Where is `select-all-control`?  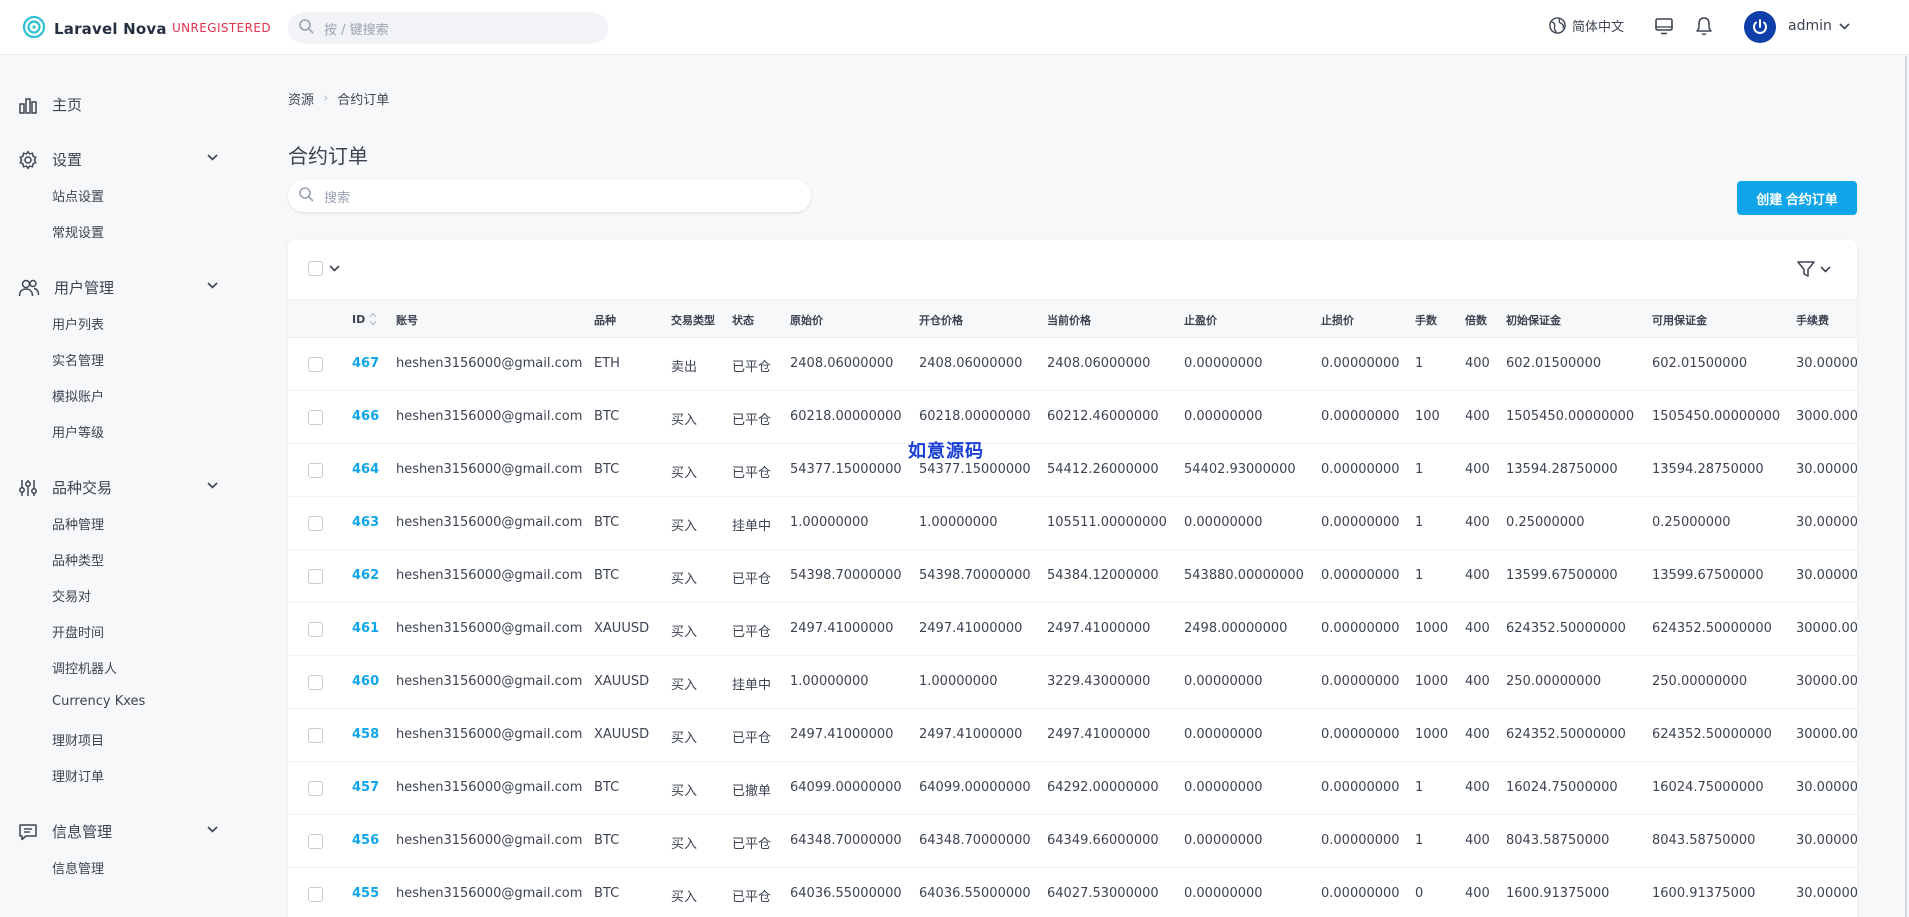 select-all-control is located at coordinates (324, 268).